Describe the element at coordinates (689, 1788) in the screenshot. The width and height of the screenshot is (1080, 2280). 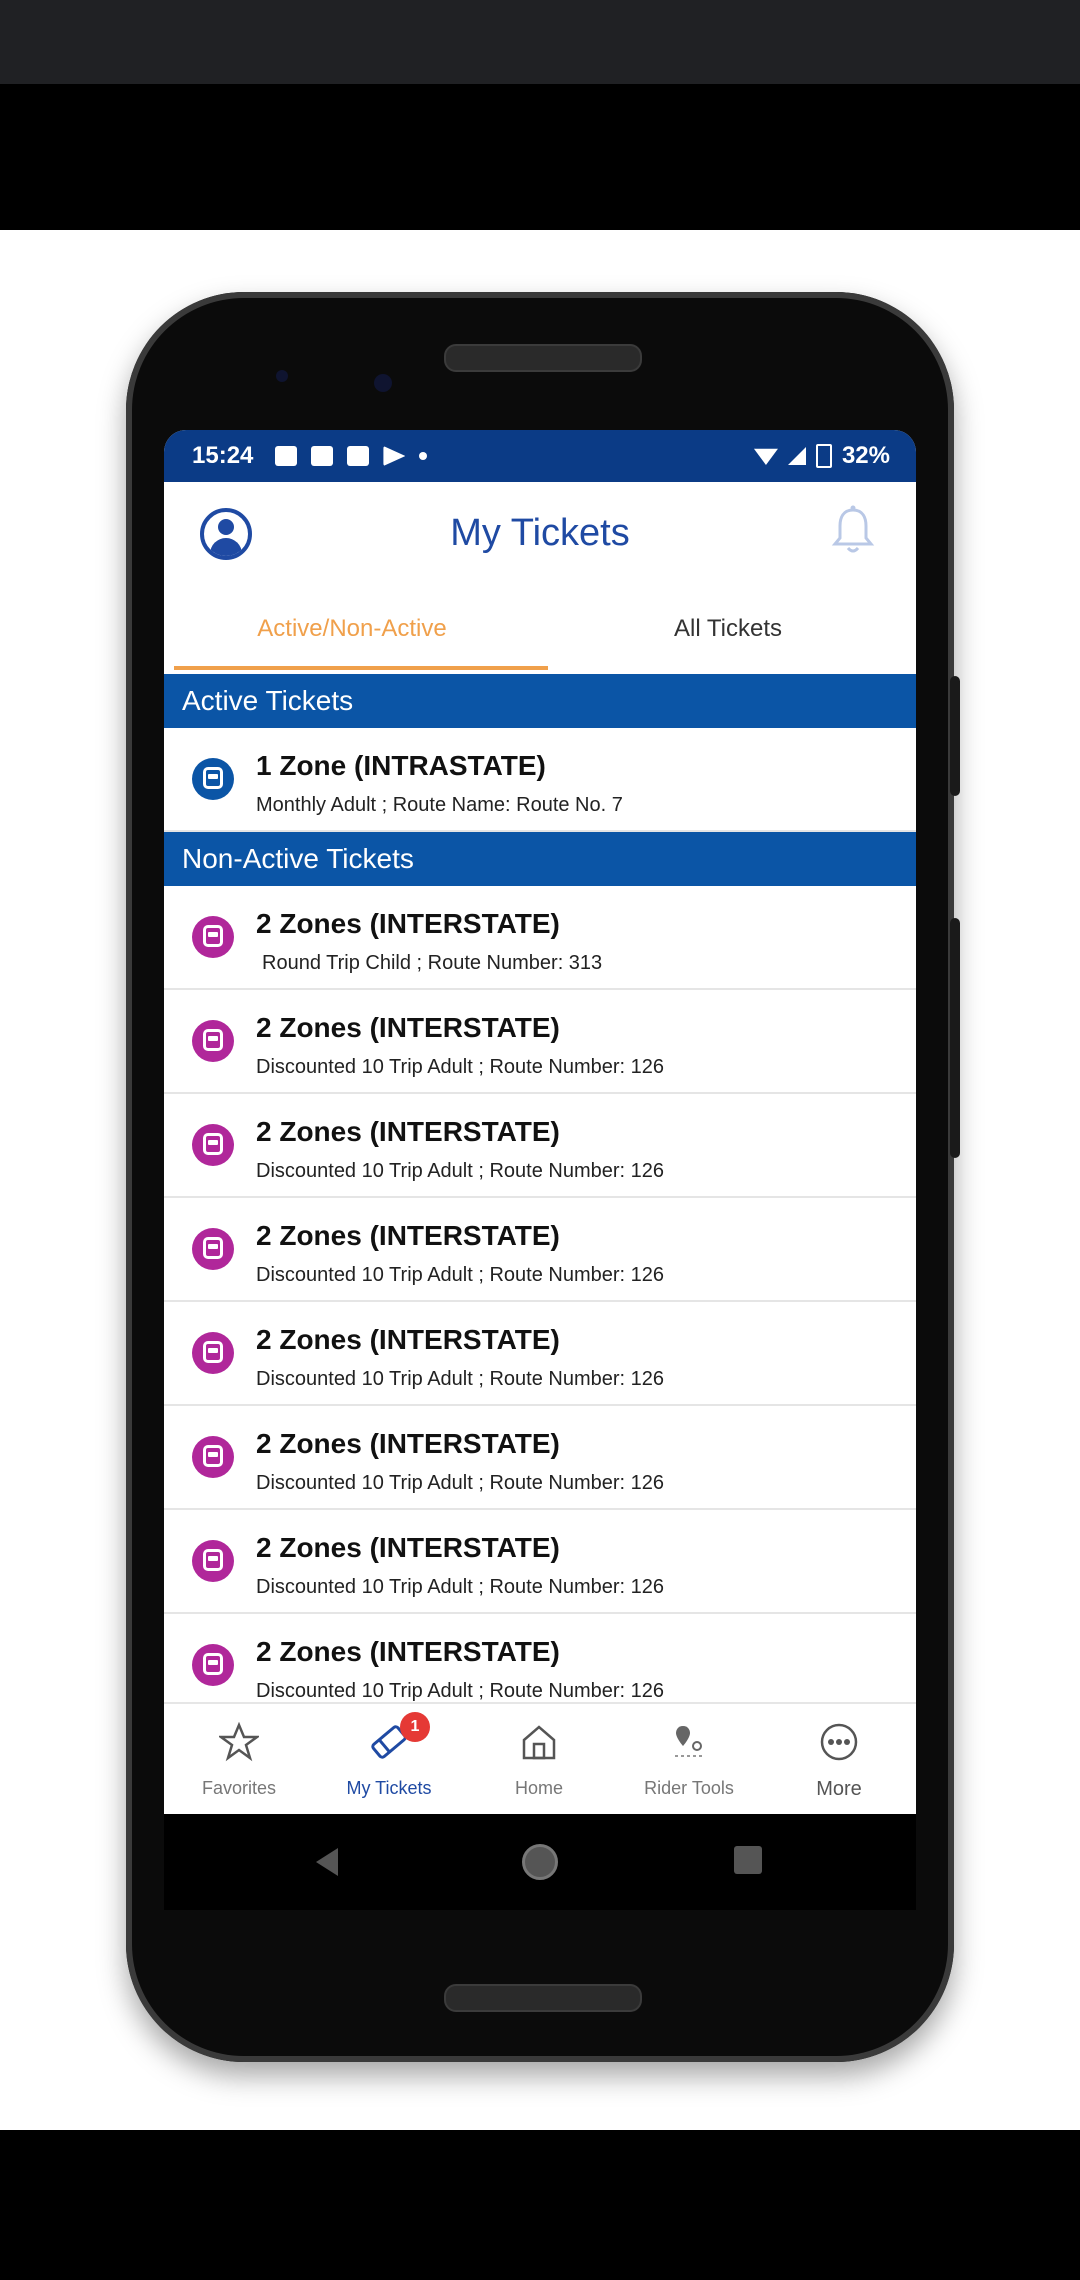
I see `nav-label: Rider Tools` at that location.